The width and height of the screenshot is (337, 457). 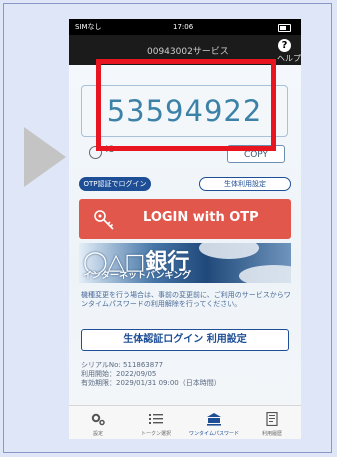 I want to click on tab-usage-history: 利用履歴, so click(x=272, y=422).